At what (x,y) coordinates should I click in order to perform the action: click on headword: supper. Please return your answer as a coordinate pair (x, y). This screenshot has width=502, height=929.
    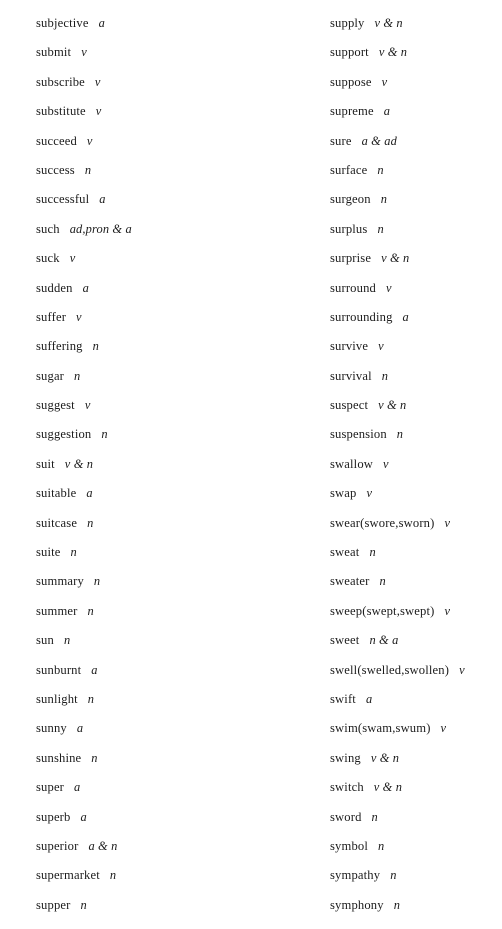
    Looking at the image, I should click on (53, 904).